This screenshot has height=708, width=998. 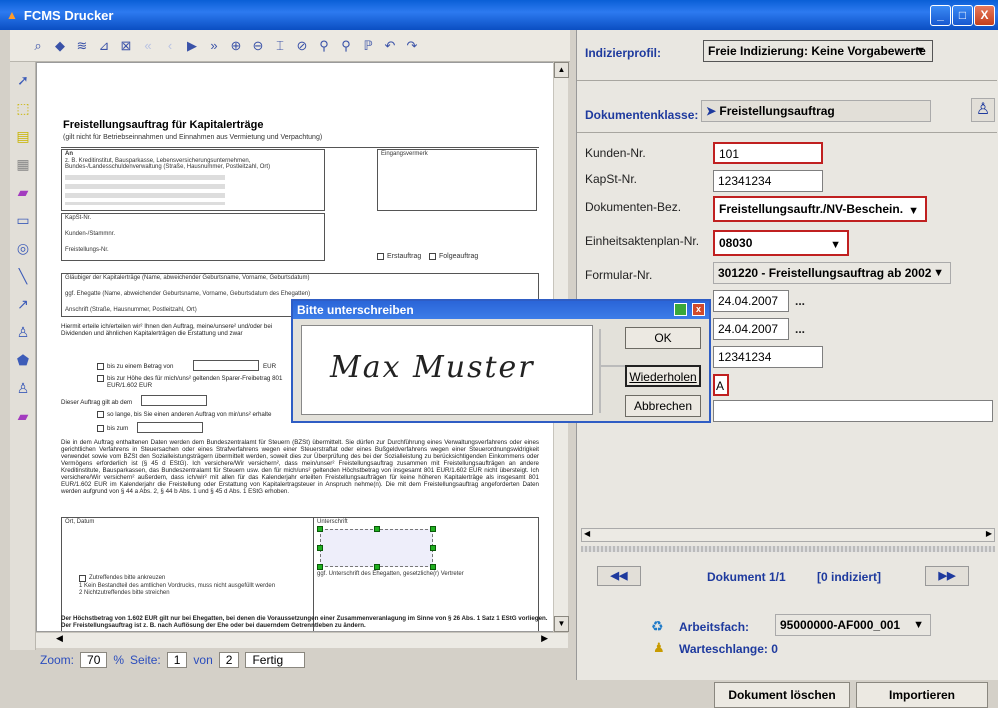 I want to click on fit-width-icon: ◆, so click(x=60, y=46).